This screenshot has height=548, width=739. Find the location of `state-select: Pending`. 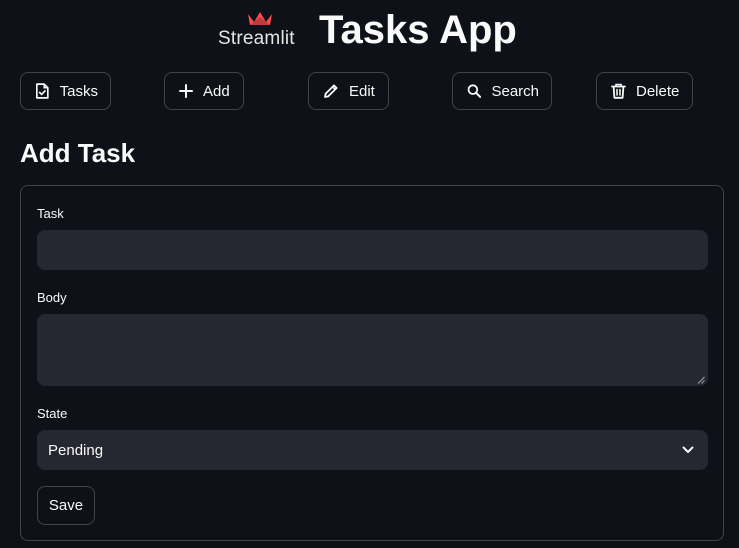

state-select: Pending is located at coordinates (372, 450).